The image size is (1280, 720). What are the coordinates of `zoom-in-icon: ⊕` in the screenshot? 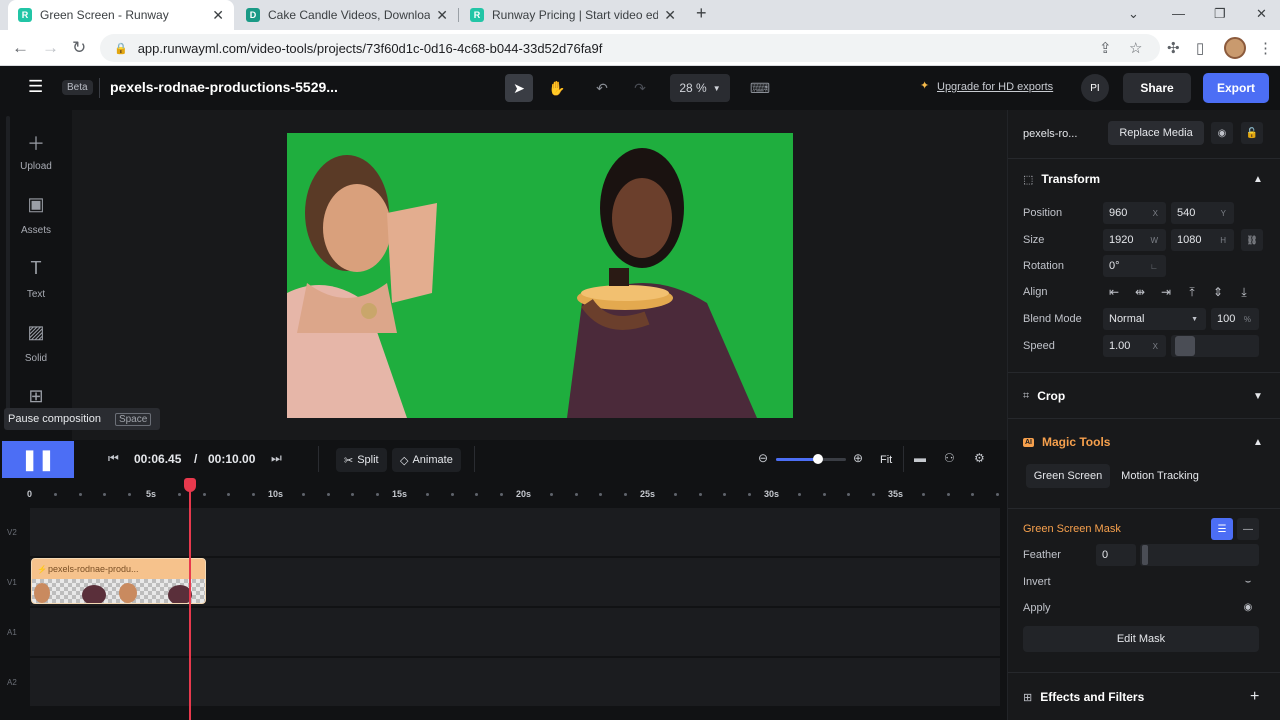 It's located at (858, 458).